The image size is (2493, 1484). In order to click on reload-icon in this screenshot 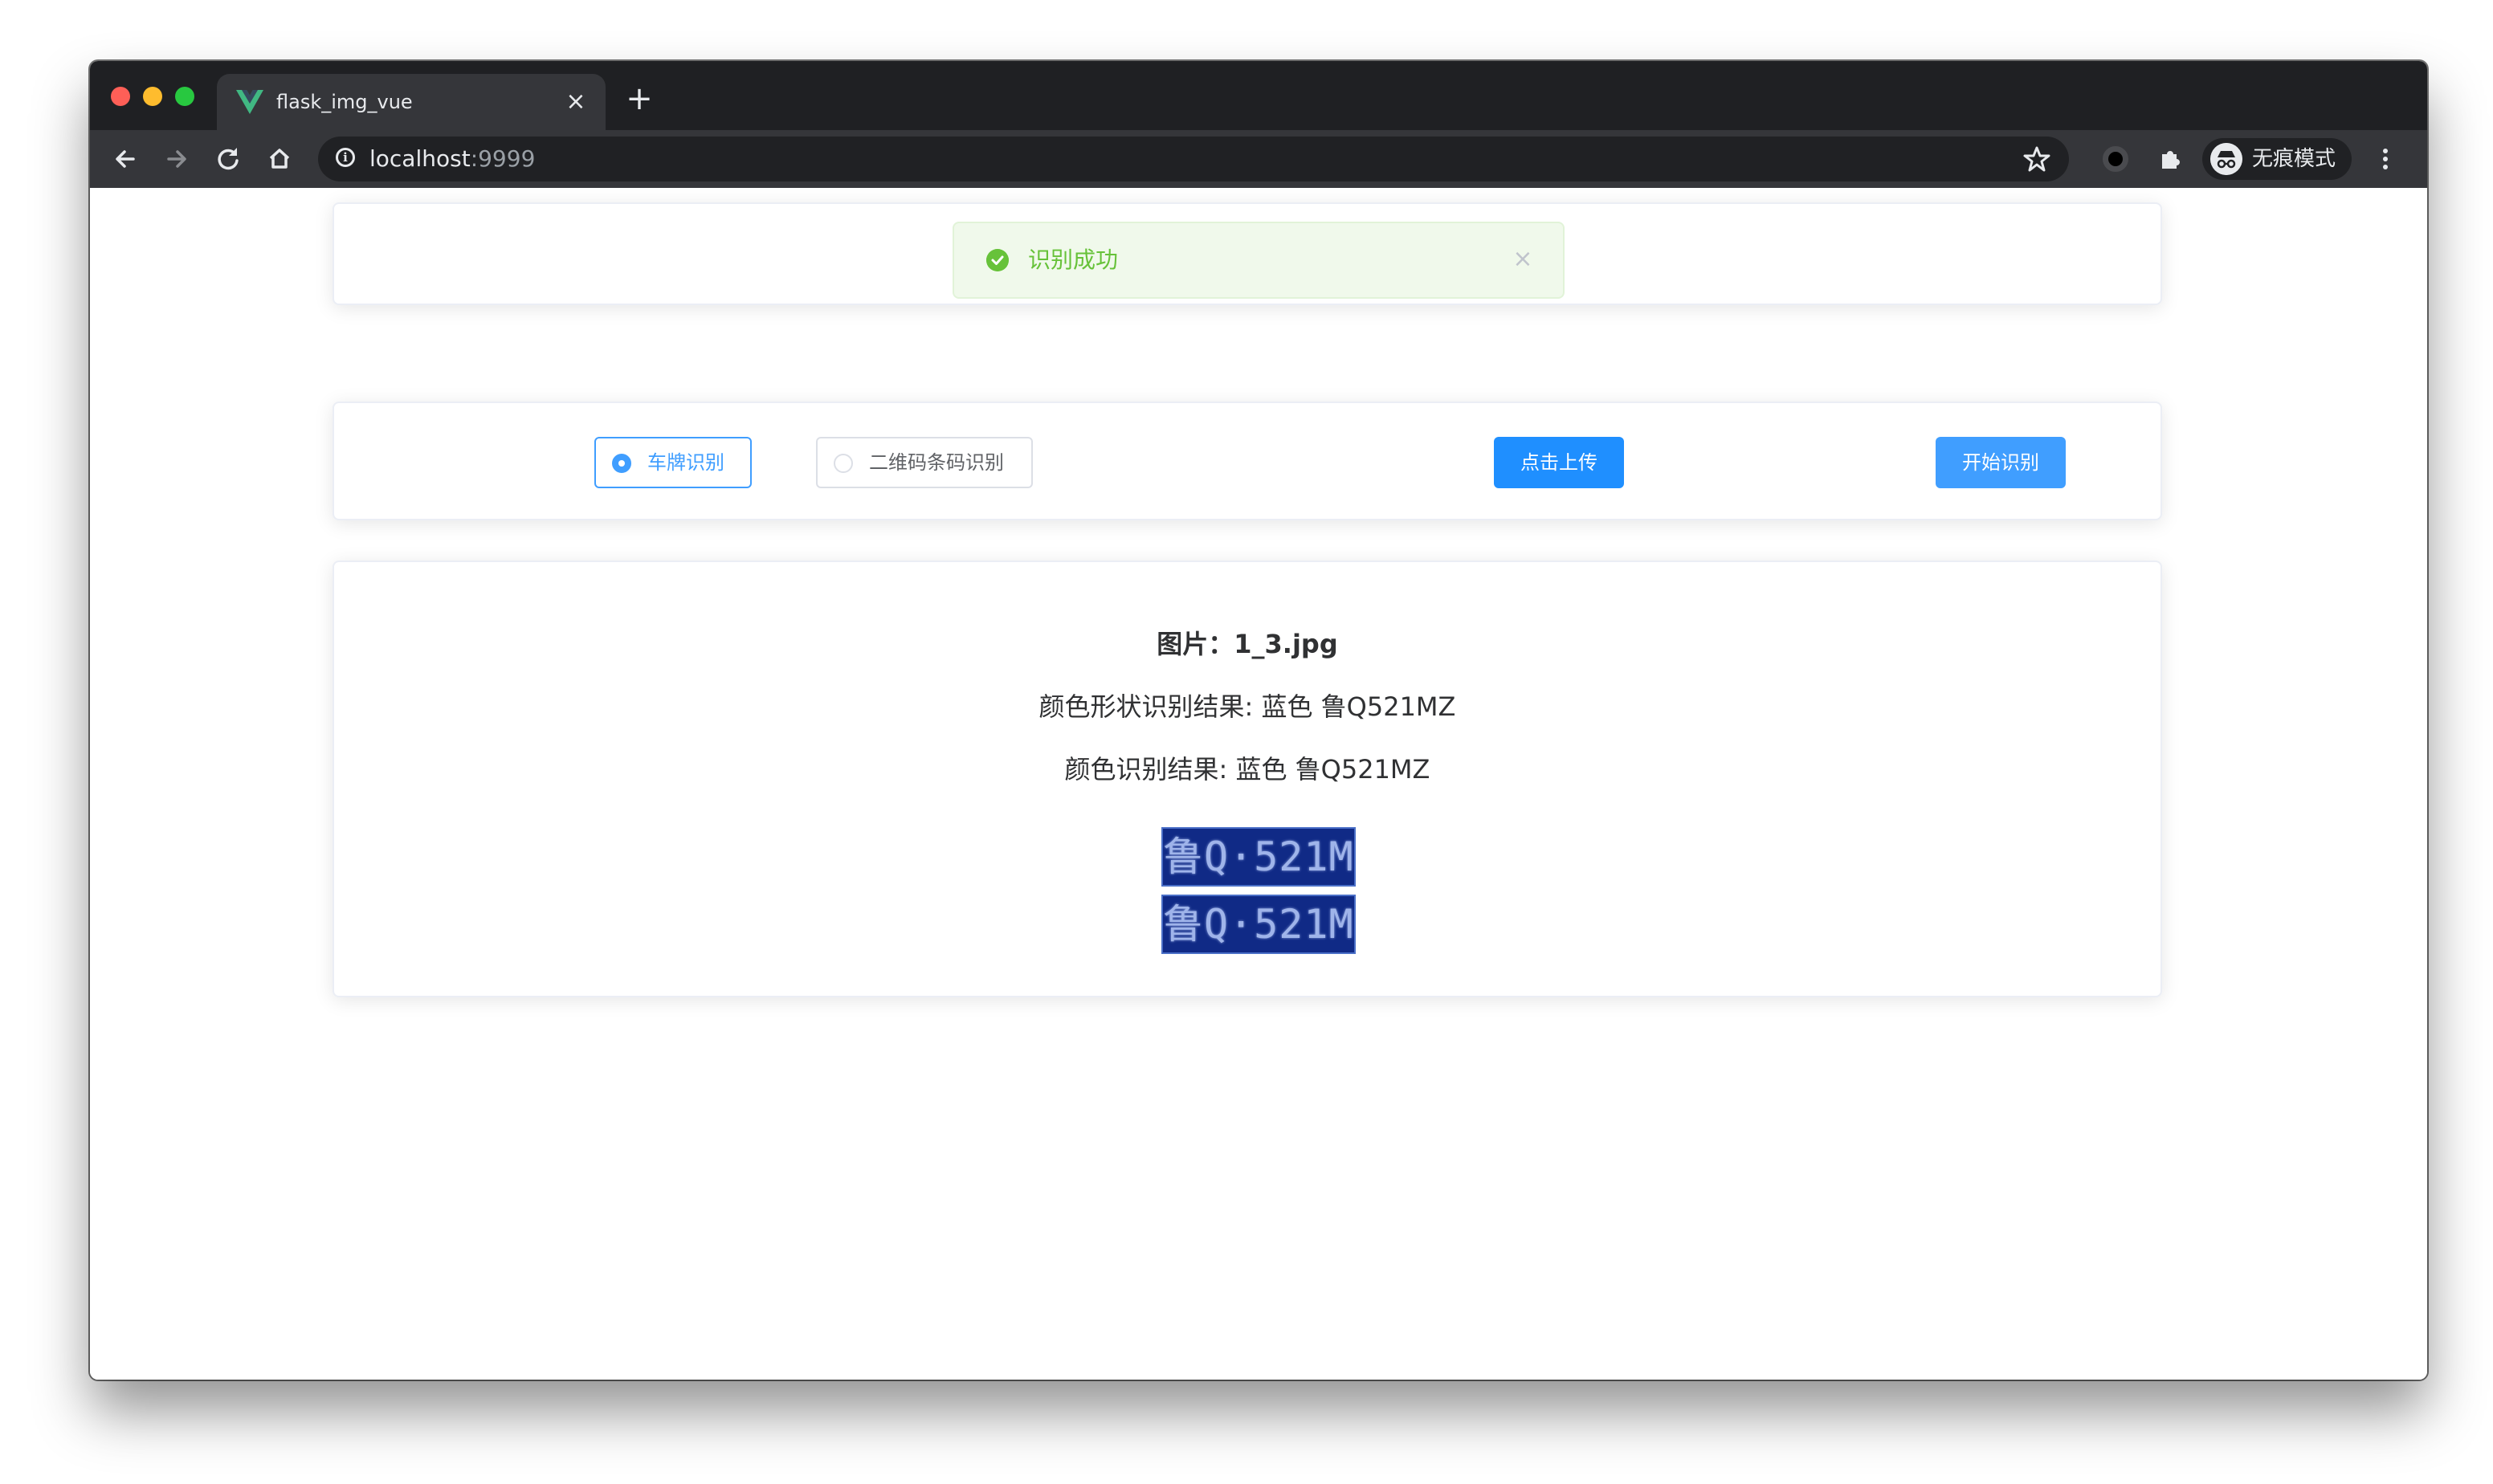, I will do `click(229, 159)`.